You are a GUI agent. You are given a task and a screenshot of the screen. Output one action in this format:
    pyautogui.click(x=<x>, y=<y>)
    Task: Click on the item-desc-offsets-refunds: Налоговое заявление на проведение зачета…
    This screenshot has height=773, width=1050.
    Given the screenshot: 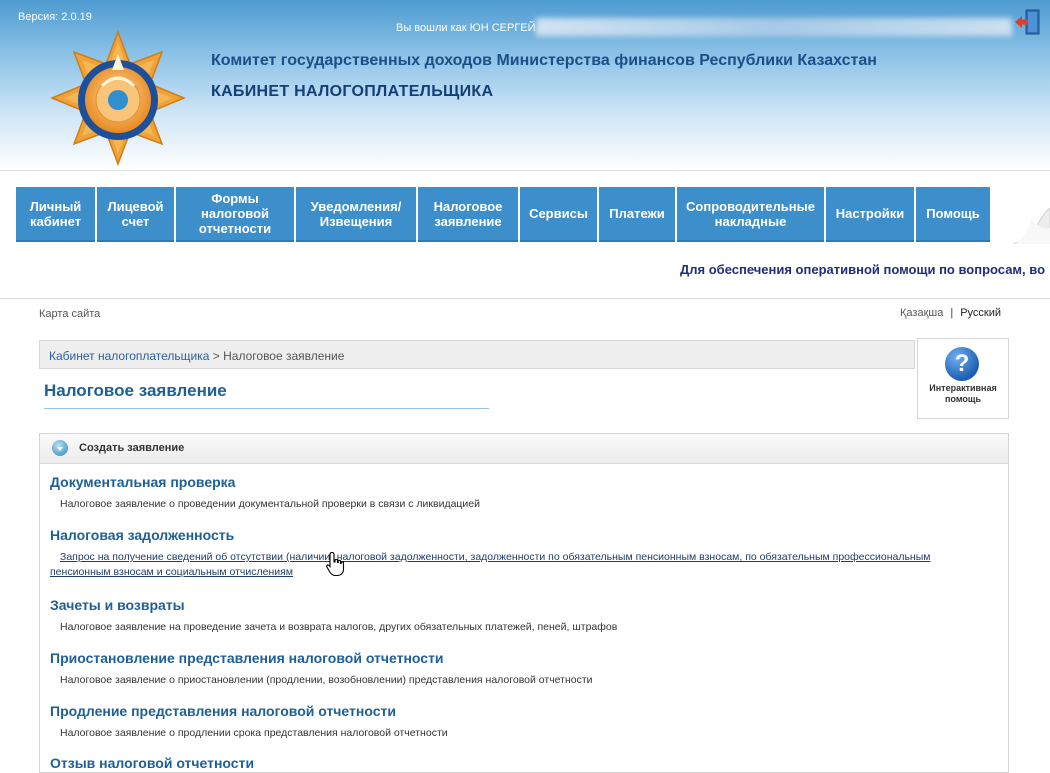 What is the action you would take?
    pyautogui.click(x=520, y=627)
    